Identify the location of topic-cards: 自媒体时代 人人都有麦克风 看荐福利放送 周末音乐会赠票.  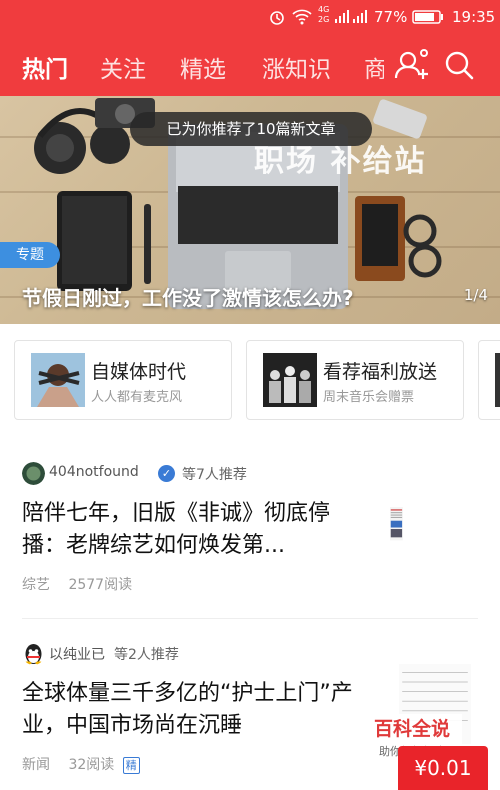
(250, 381).